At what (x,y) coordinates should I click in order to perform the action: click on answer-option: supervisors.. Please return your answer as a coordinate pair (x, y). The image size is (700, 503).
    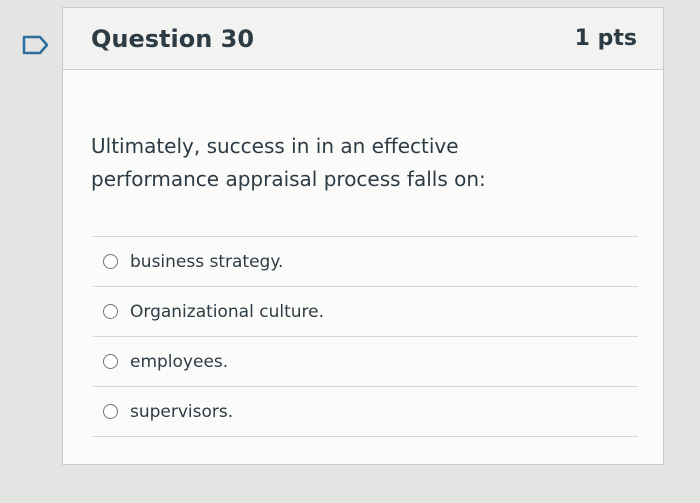
    Looking at the image, I should click on (365, 412).